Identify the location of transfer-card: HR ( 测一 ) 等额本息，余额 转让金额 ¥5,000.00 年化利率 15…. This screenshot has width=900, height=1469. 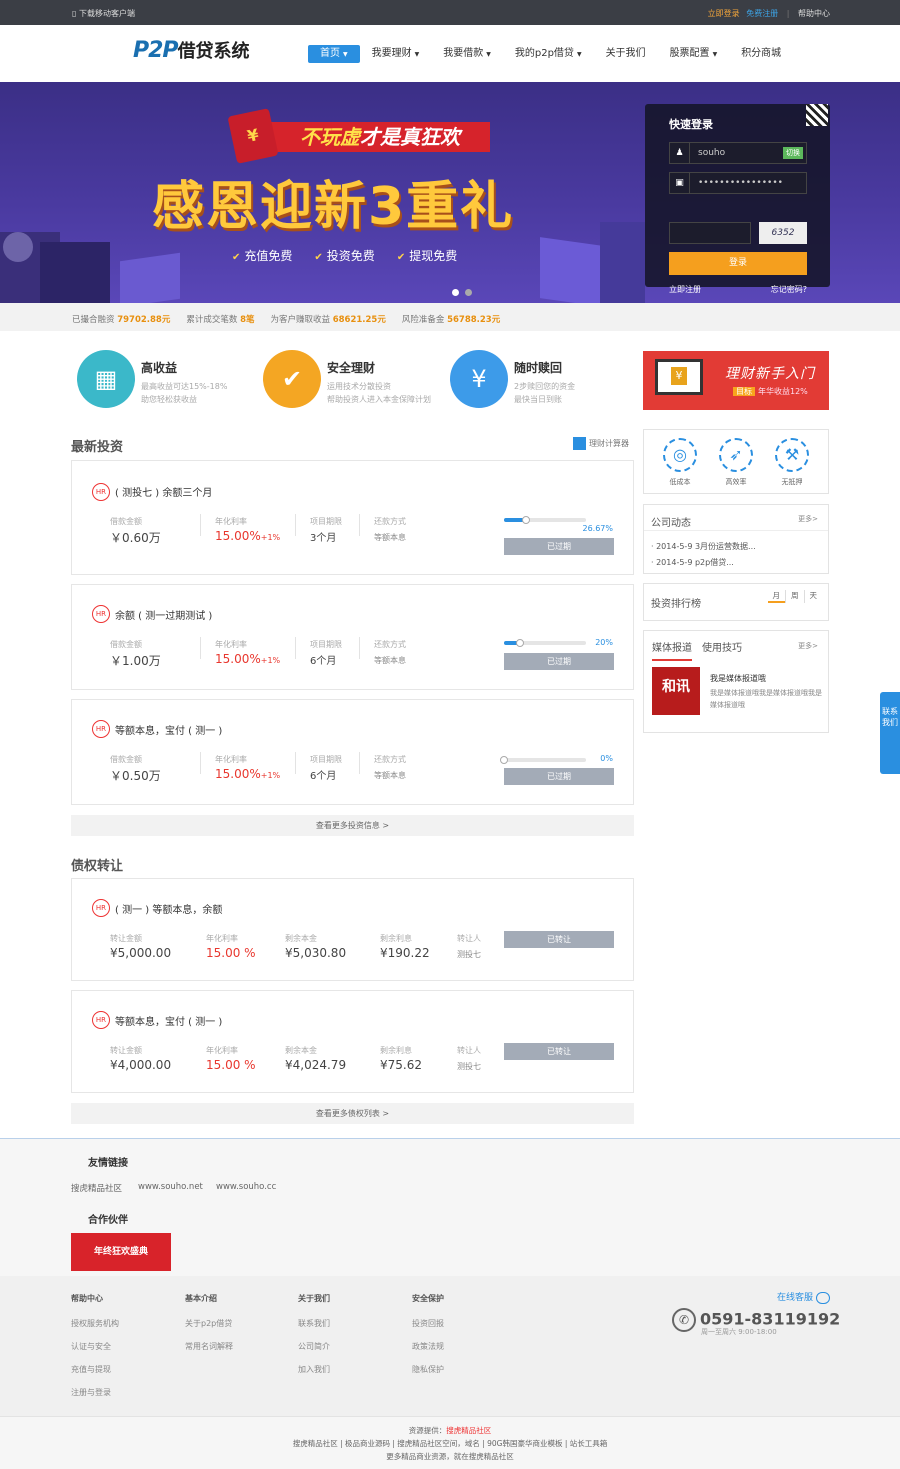
(352, 929).